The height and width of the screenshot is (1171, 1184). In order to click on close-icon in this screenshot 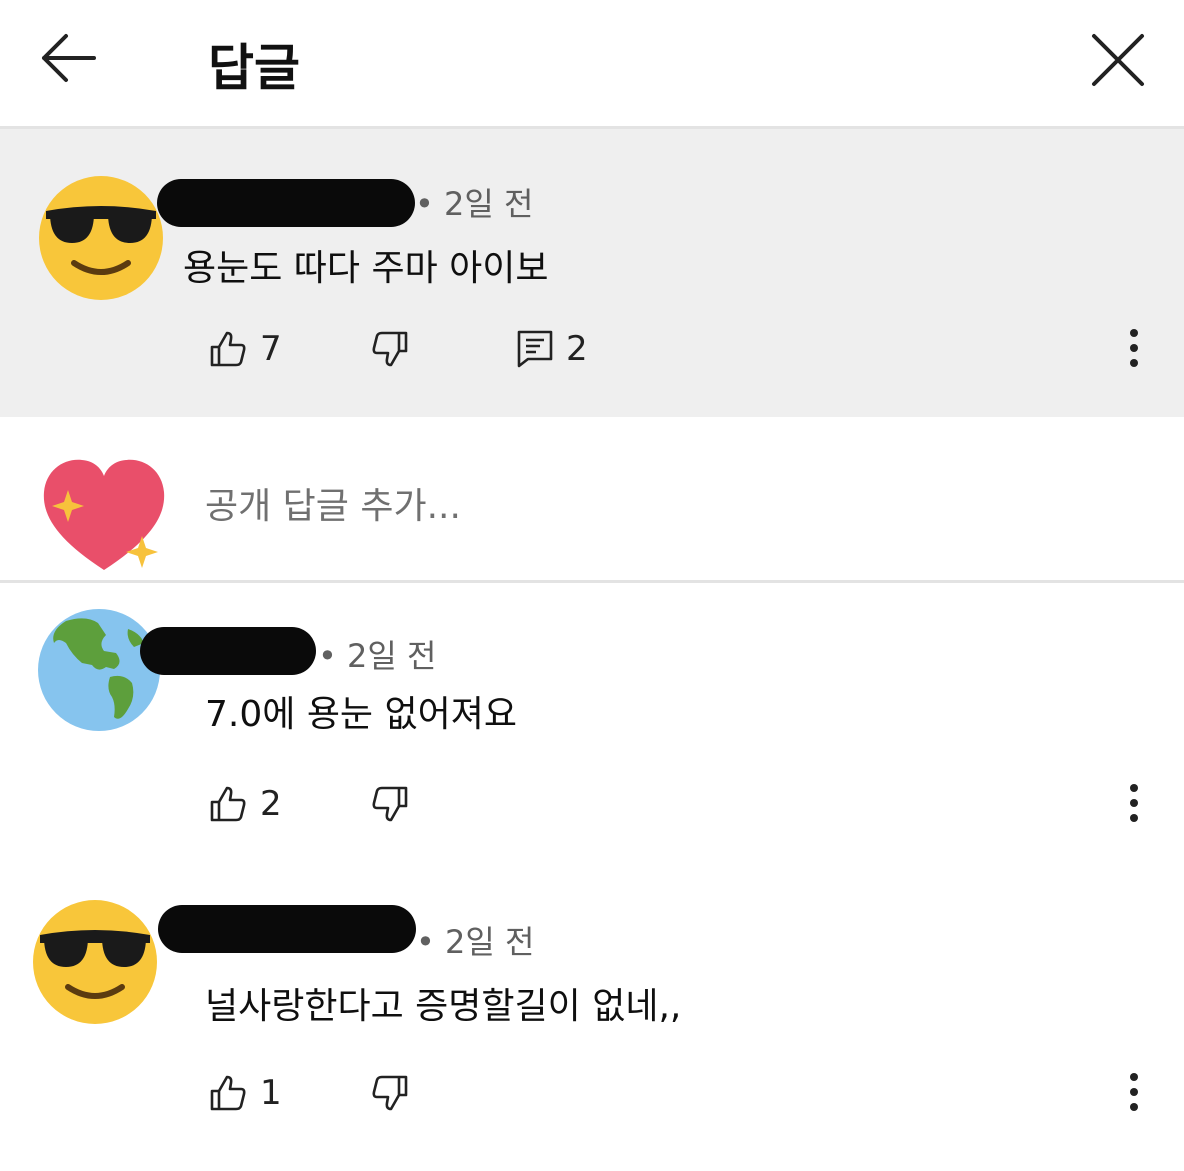, I will do `click(1118, 60)`.